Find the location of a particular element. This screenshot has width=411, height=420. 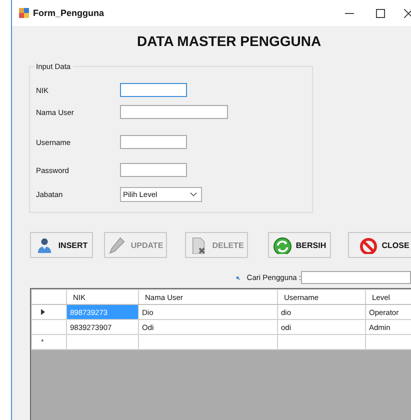

caret-icon is located at coordinates (193, 194).